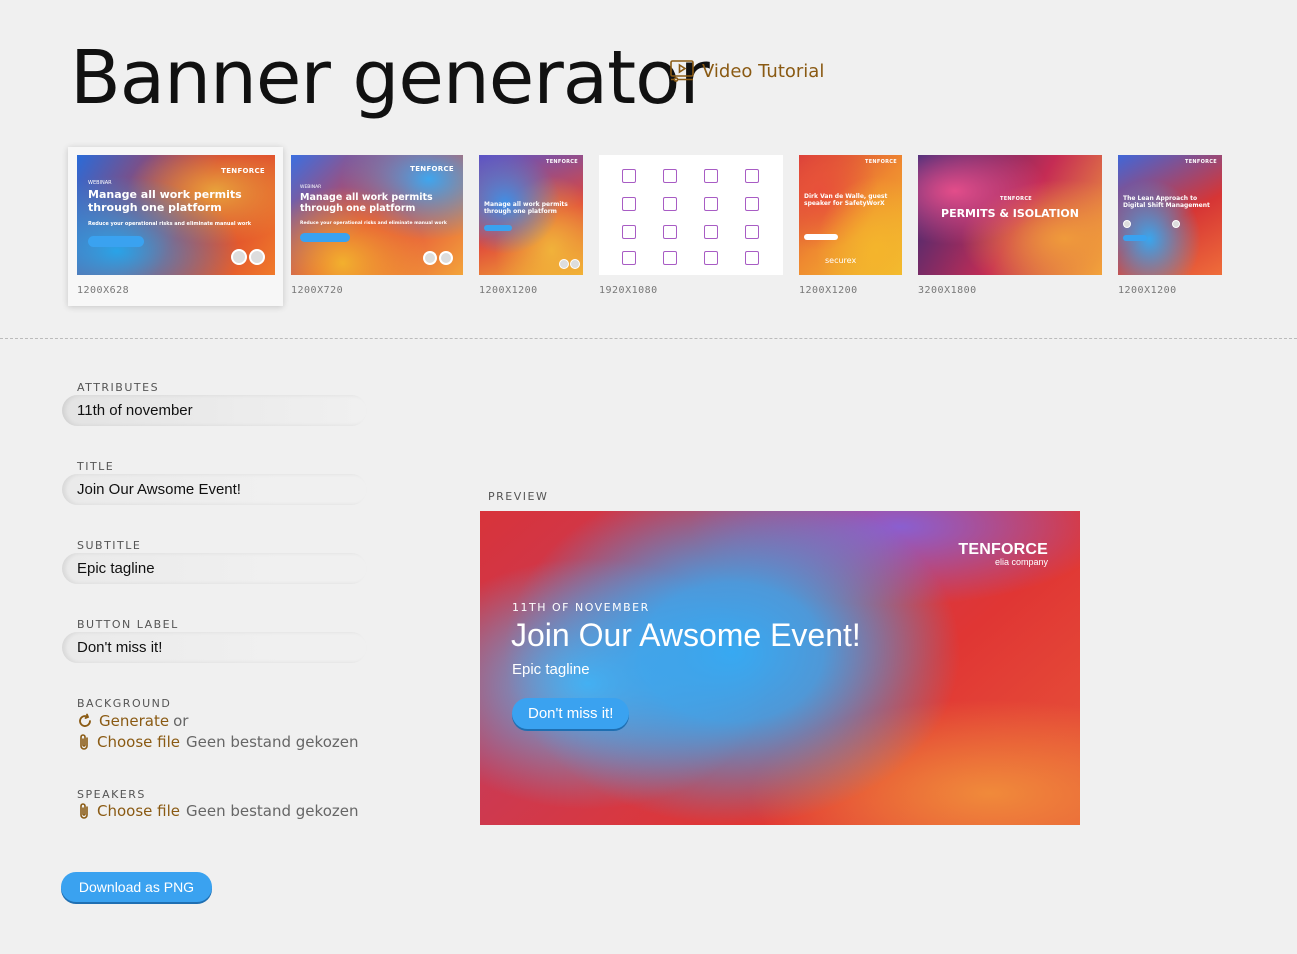  Describe the element at coordinates (136, 887) in the screenshot. I see `download-png-button: Download as PNG` at that location.